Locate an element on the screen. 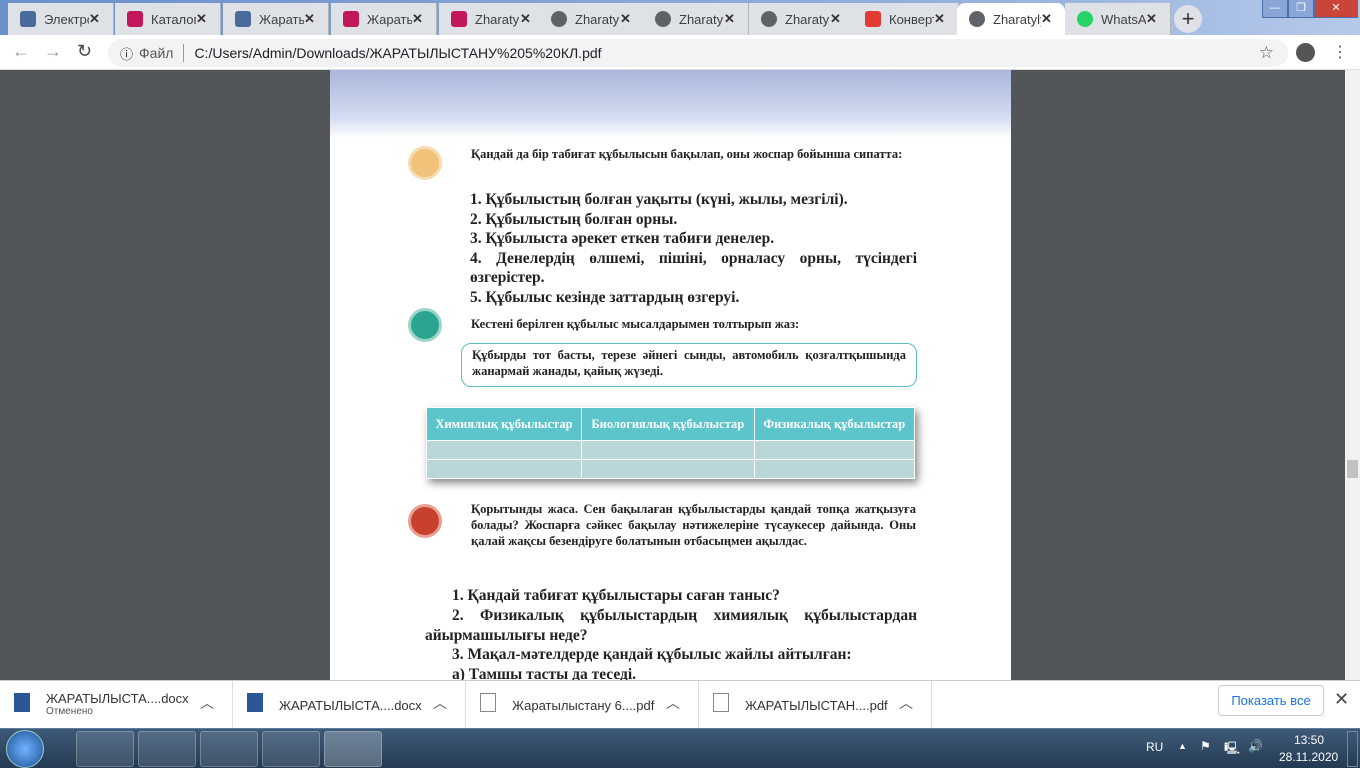  forward-icon: → is located at coordinates (53, 51).